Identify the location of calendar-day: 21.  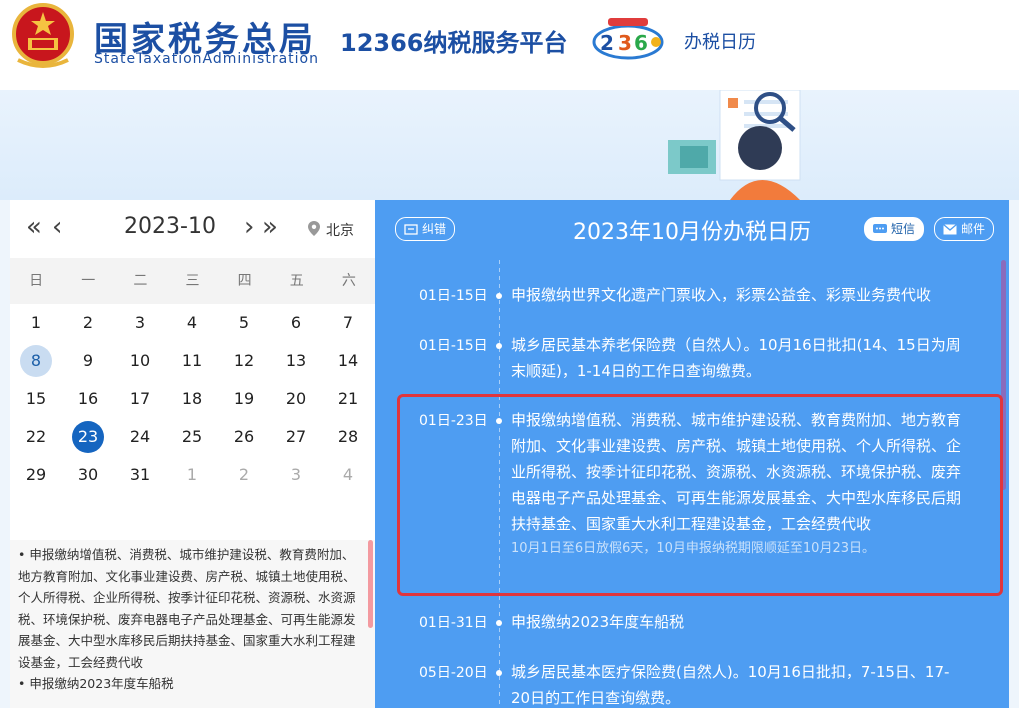
(348, 399).